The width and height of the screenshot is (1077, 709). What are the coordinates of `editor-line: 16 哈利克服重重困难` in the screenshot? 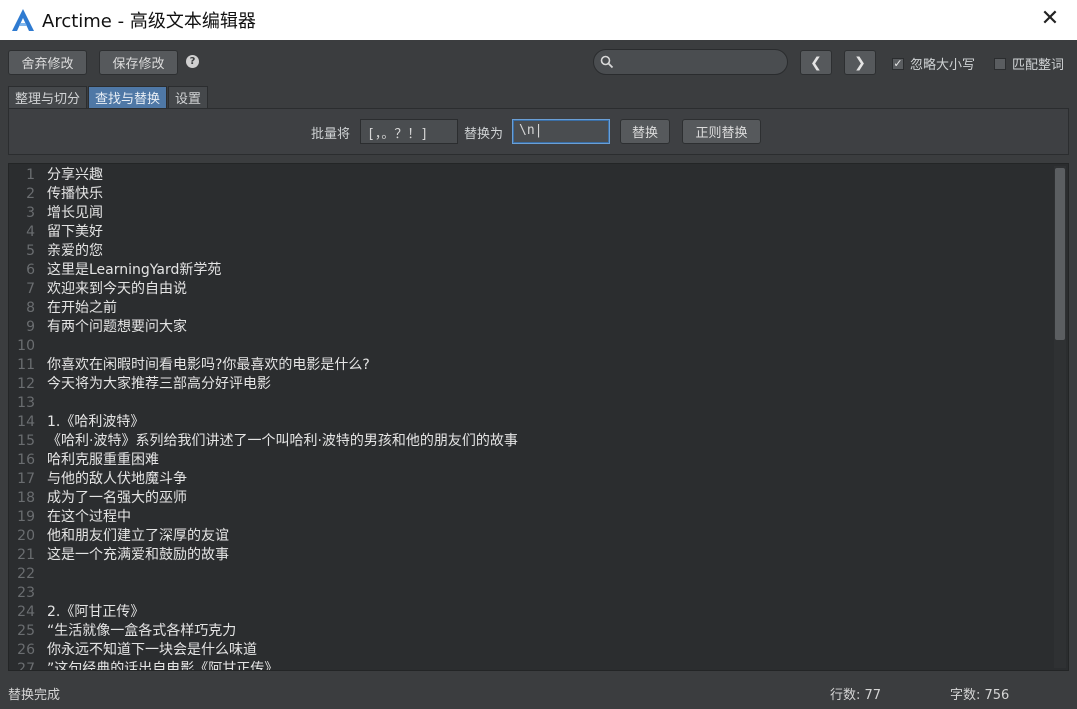 It's located at (531, 460).